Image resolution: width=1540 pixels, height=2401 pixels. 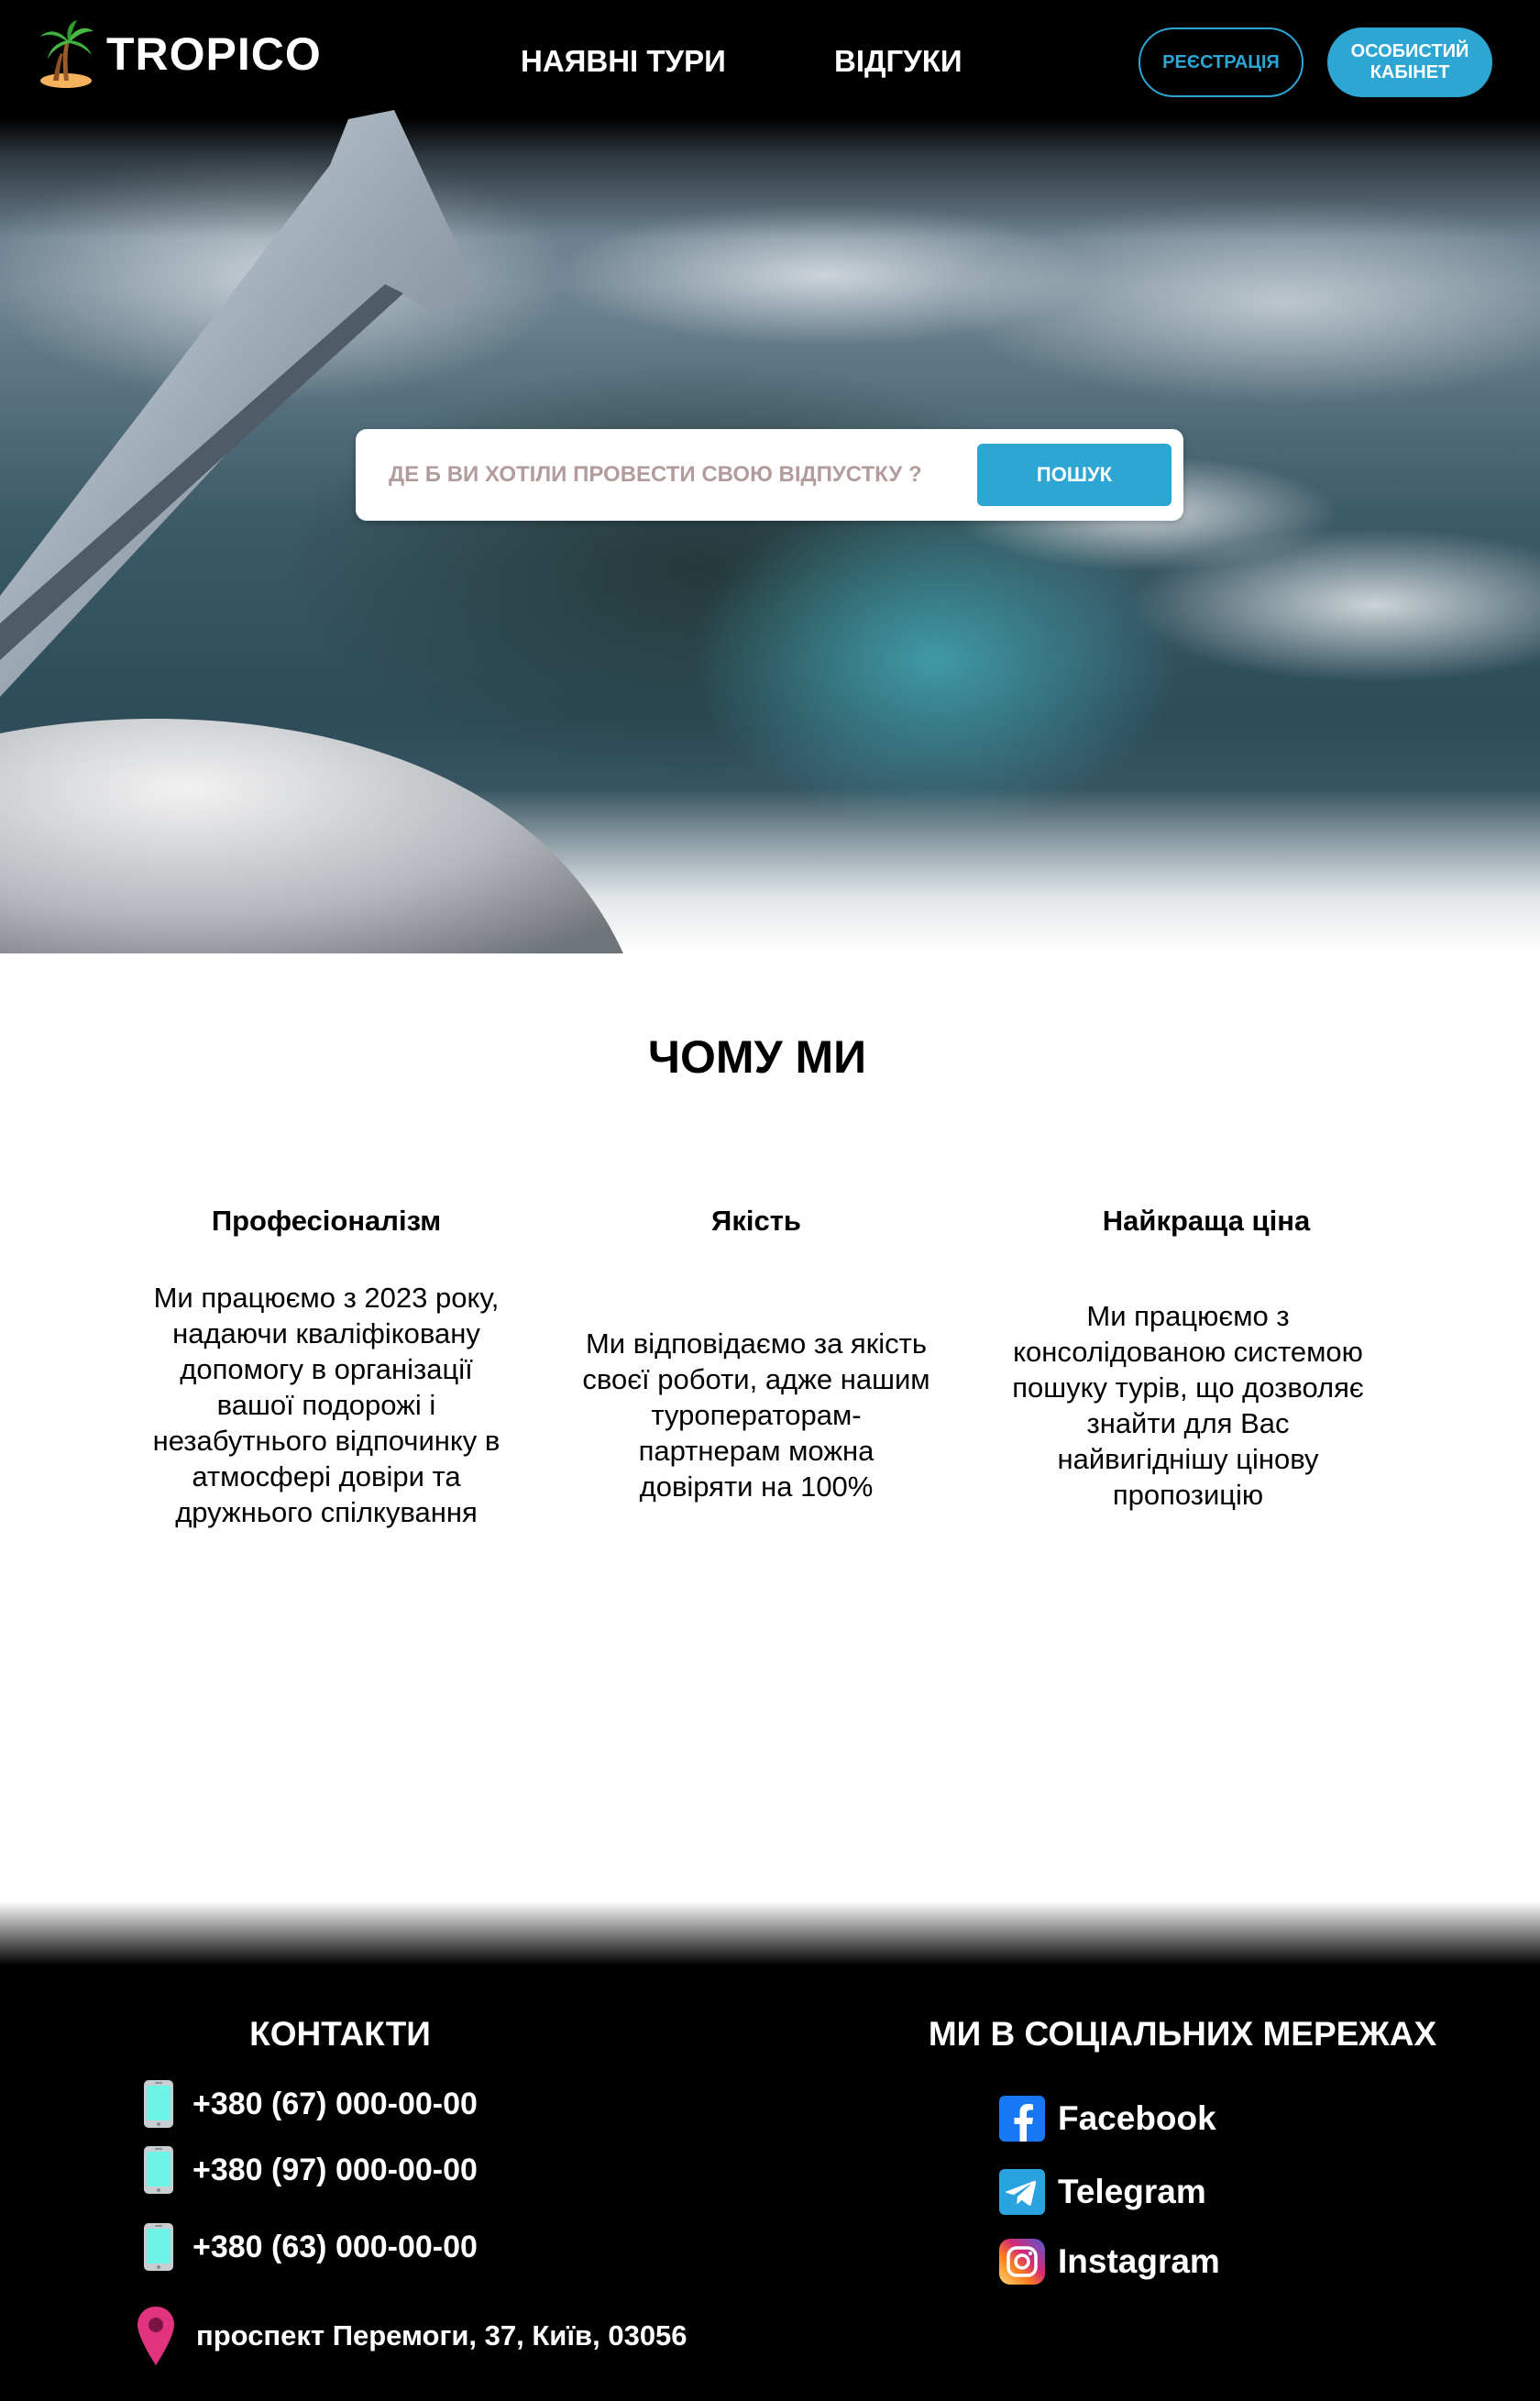 What do you see at coordinates (1188, 1316) in the screenshot?
I see `feature-line: Ми працюємо з` at bounding box center [1188, 1316].